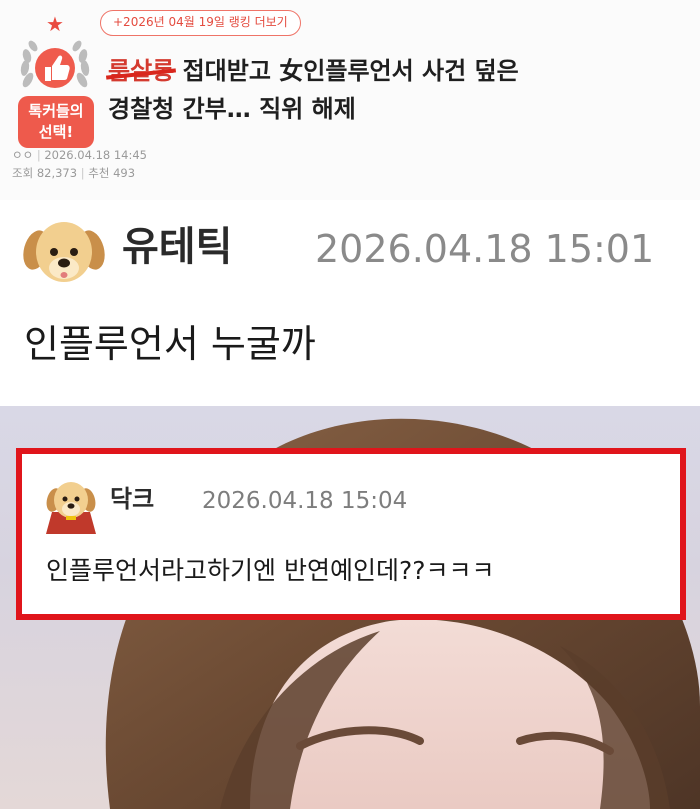 Image resolution: width=700 pixels, height=809 pixels. What do you see at coordinates (55, 64) in the screenshot?
I see `thumbs-up-wreath-icon` at bounding box center [55, 64].